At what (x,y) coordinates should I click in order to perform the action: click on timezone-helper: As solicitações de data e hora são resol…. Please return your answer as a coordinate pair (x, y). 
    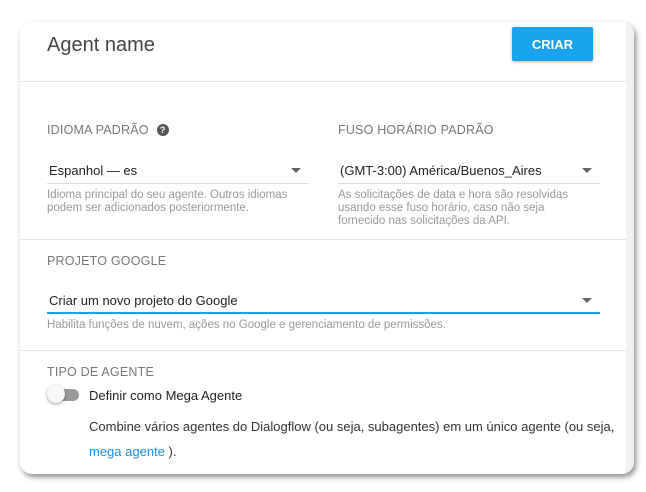
    Looking at the image, I should click on (453, 208).